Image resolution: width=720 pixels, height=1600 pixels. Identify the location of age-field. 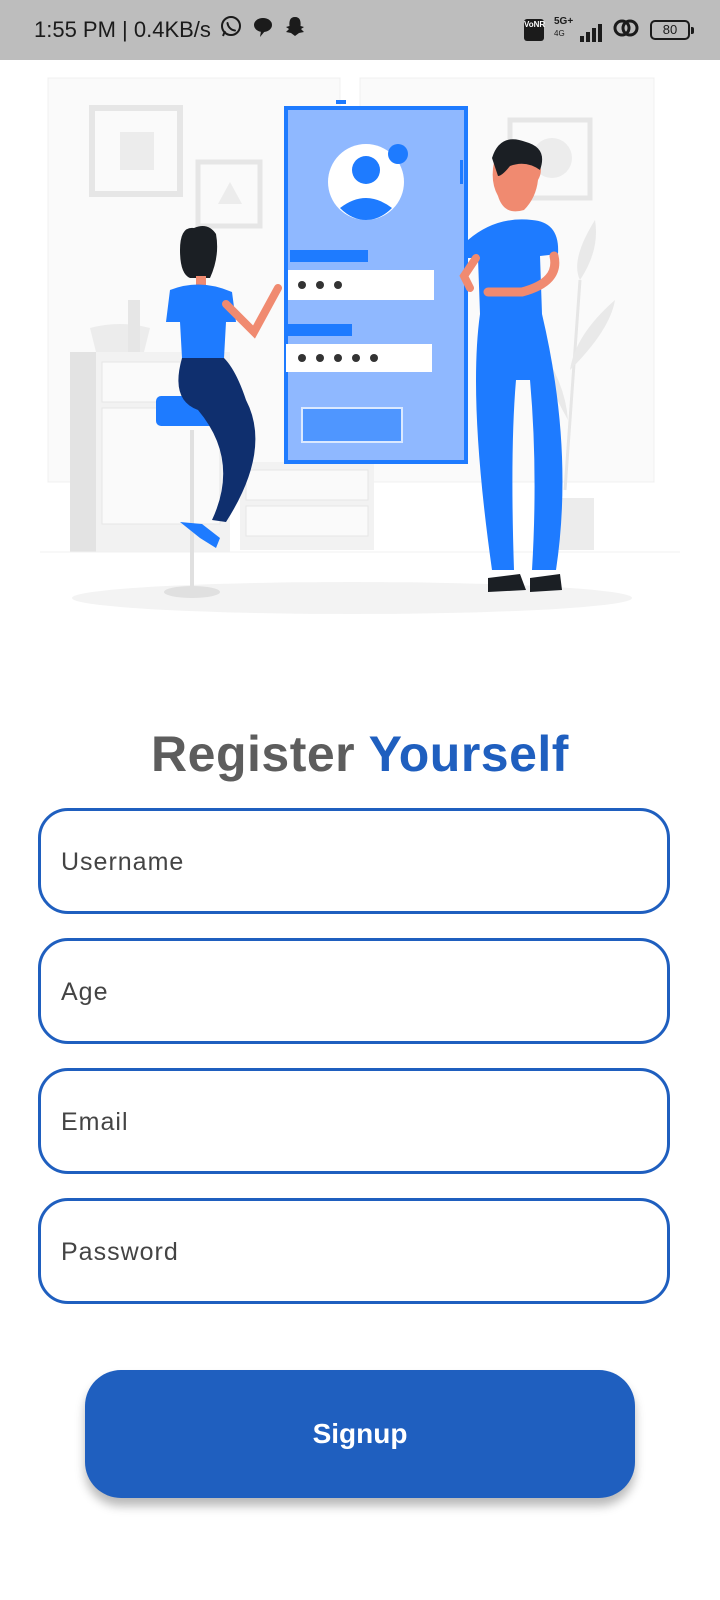
(354, 991).